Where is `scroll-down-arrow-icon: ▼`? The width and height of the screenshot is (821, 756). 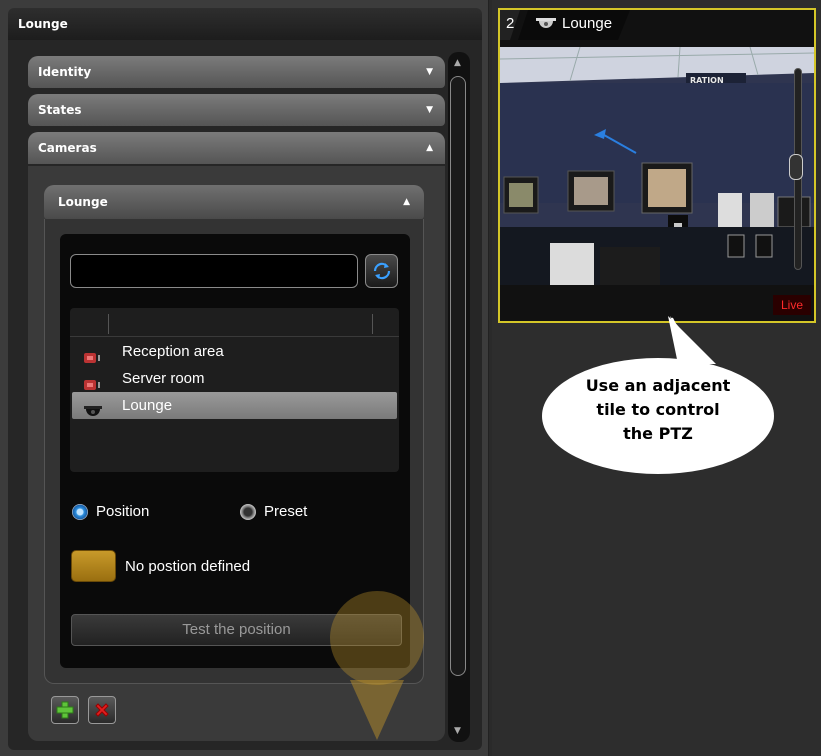
scroll-down-arrow-icon: ▼ is located at coordinates (457, 731).